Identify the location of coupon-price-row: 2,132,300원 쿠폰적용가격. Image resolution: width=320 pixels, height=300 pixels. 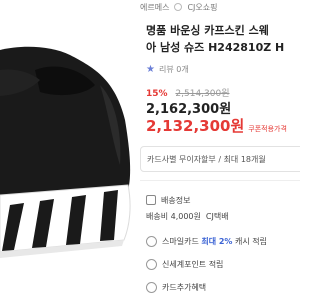
(216, 125).